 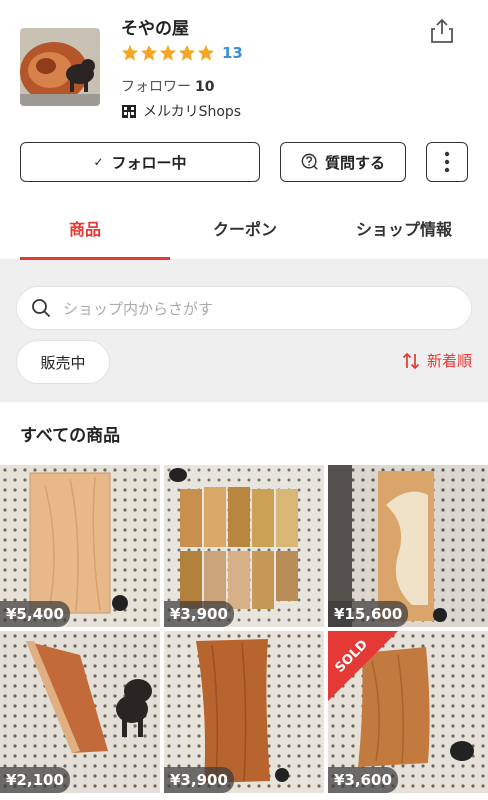 I want to click on shop-building-icon, so click(x=129, y=111).